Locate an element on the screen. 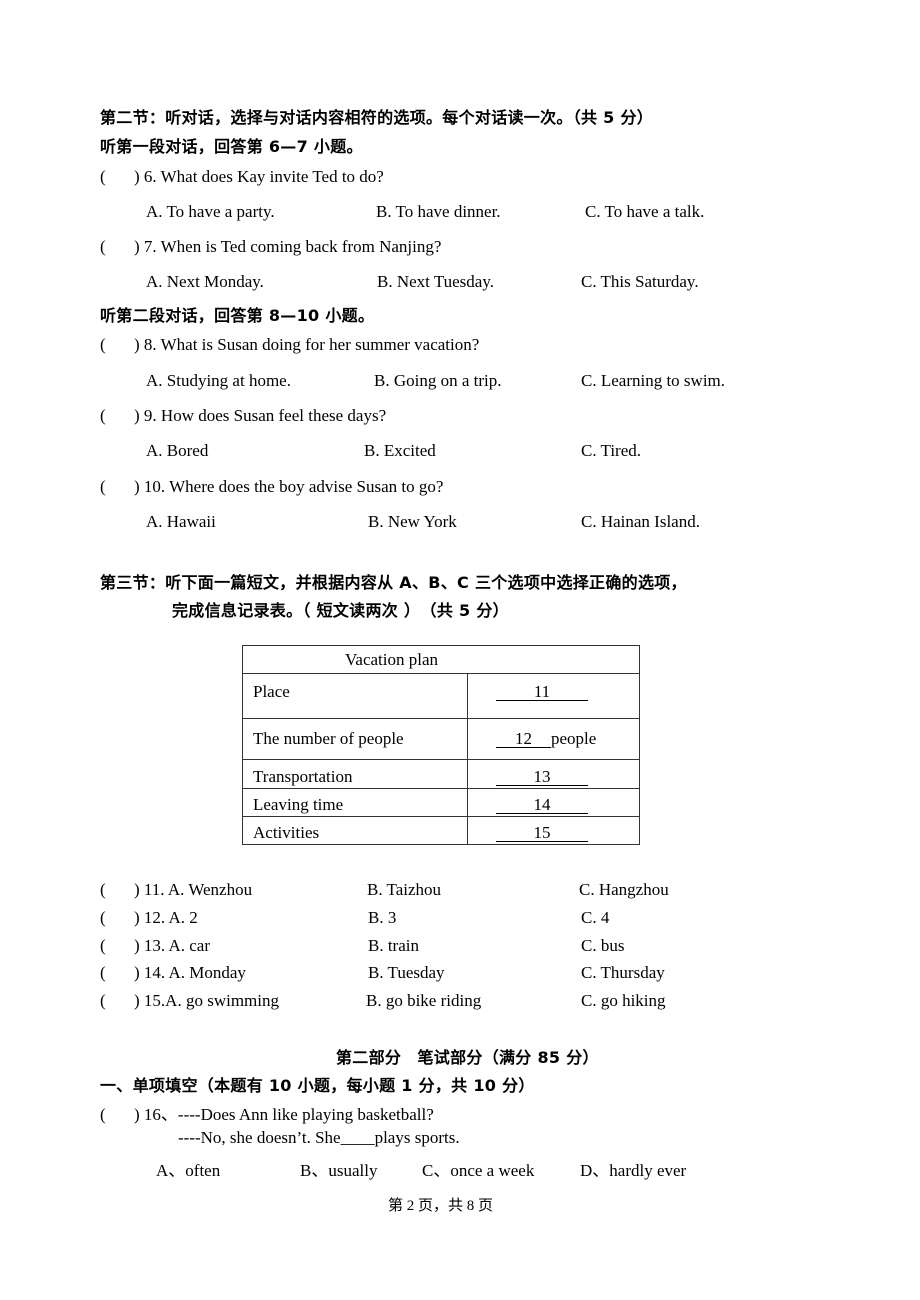 The image size is (920, 1300). row-label: Activities is located at coordinates (355, 830).